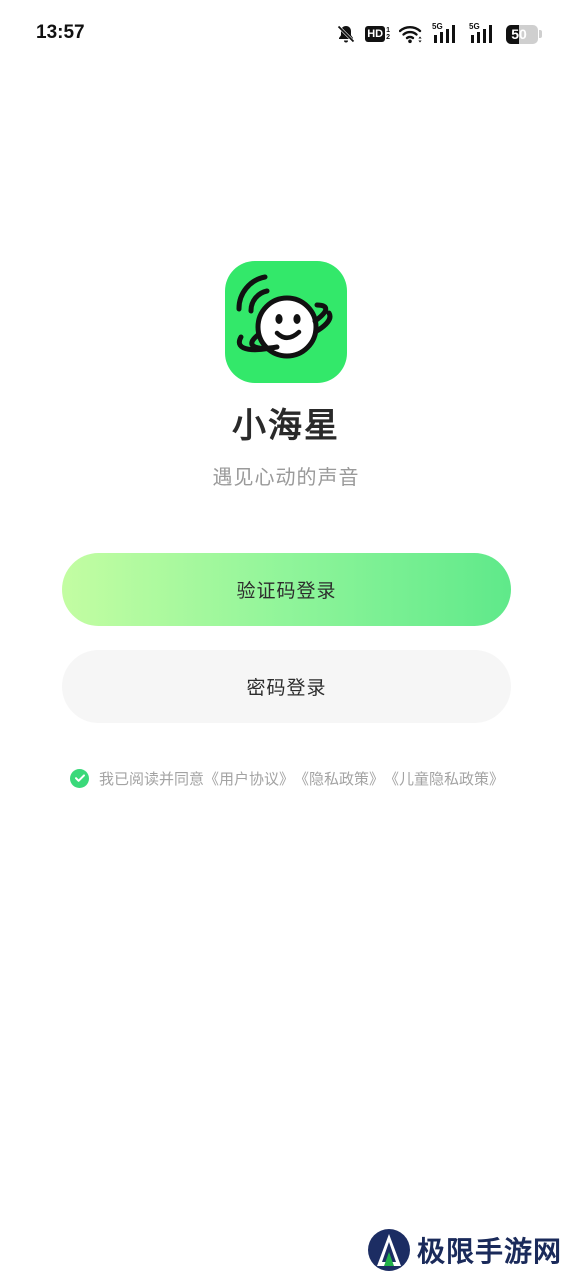  Describe the element at coordinates (152, 778) in the screenshot. I see `agreement-prefix: 我已阅读并同意` at that location.